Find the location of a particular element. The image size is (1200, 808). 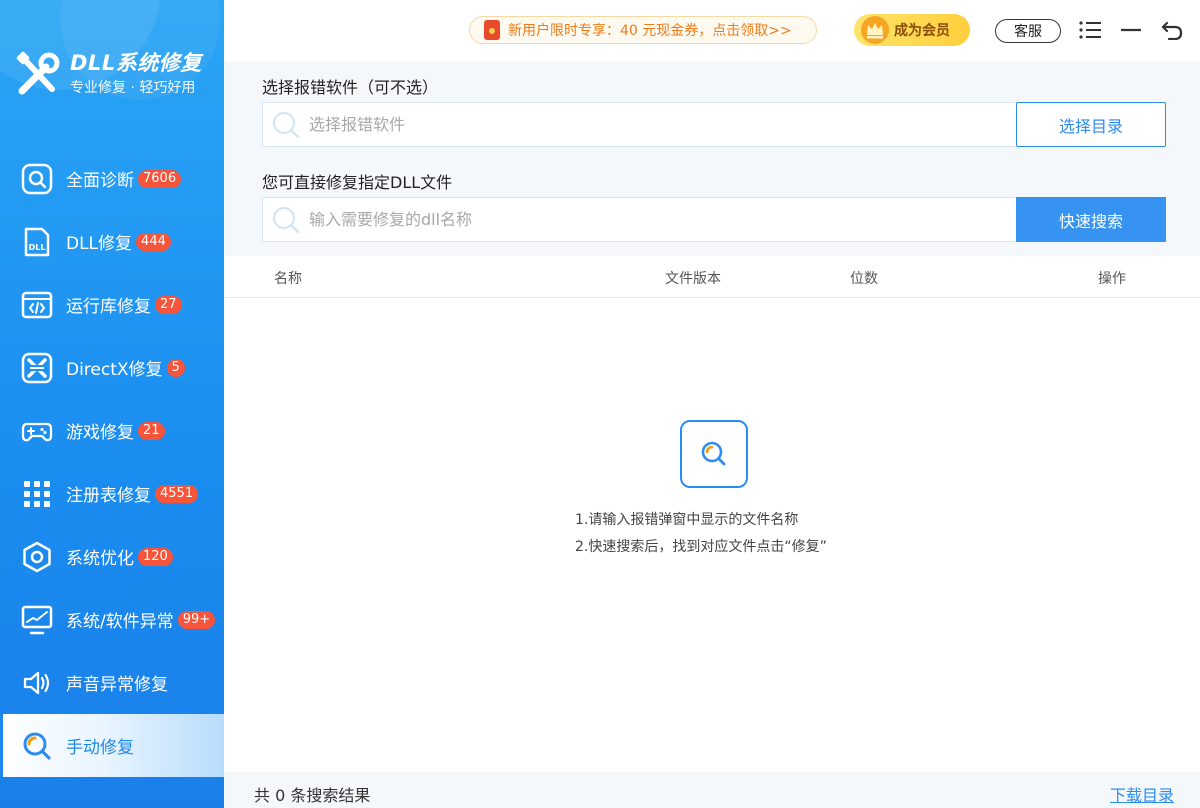

software-input-box is located at coordinates (639, 124).